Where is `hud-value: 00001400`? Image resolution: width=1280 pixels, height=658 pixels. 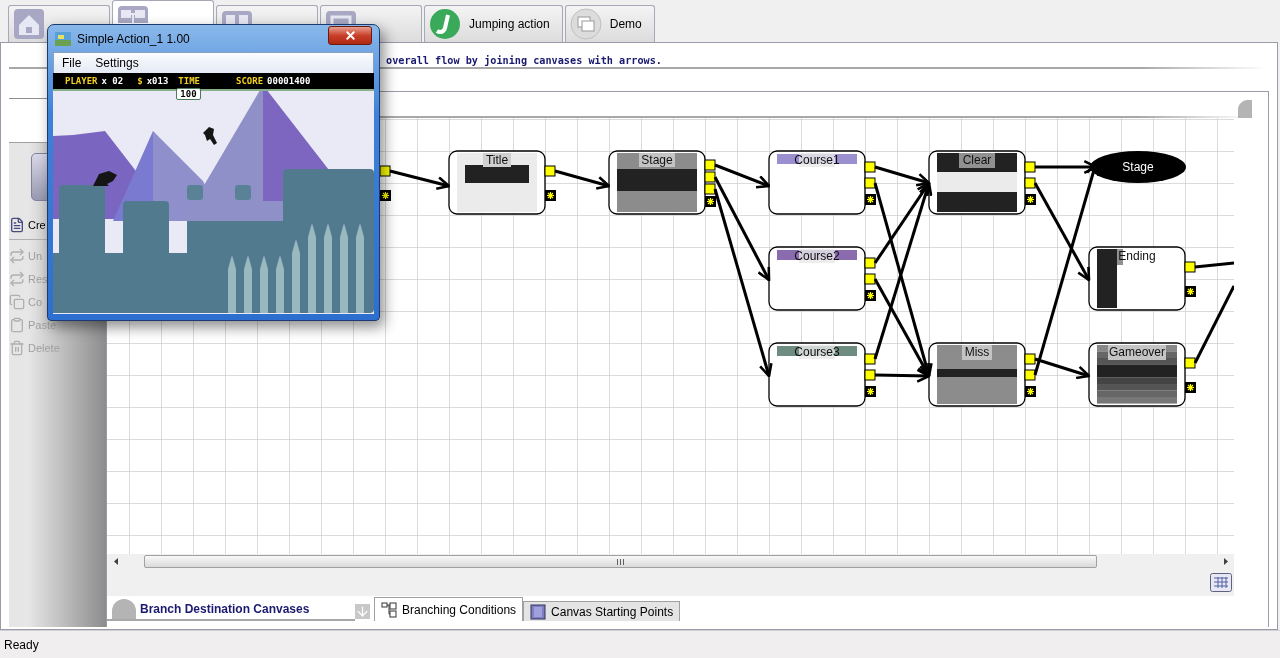
hud-value: 00001400 is located at coordinates (289, 81).